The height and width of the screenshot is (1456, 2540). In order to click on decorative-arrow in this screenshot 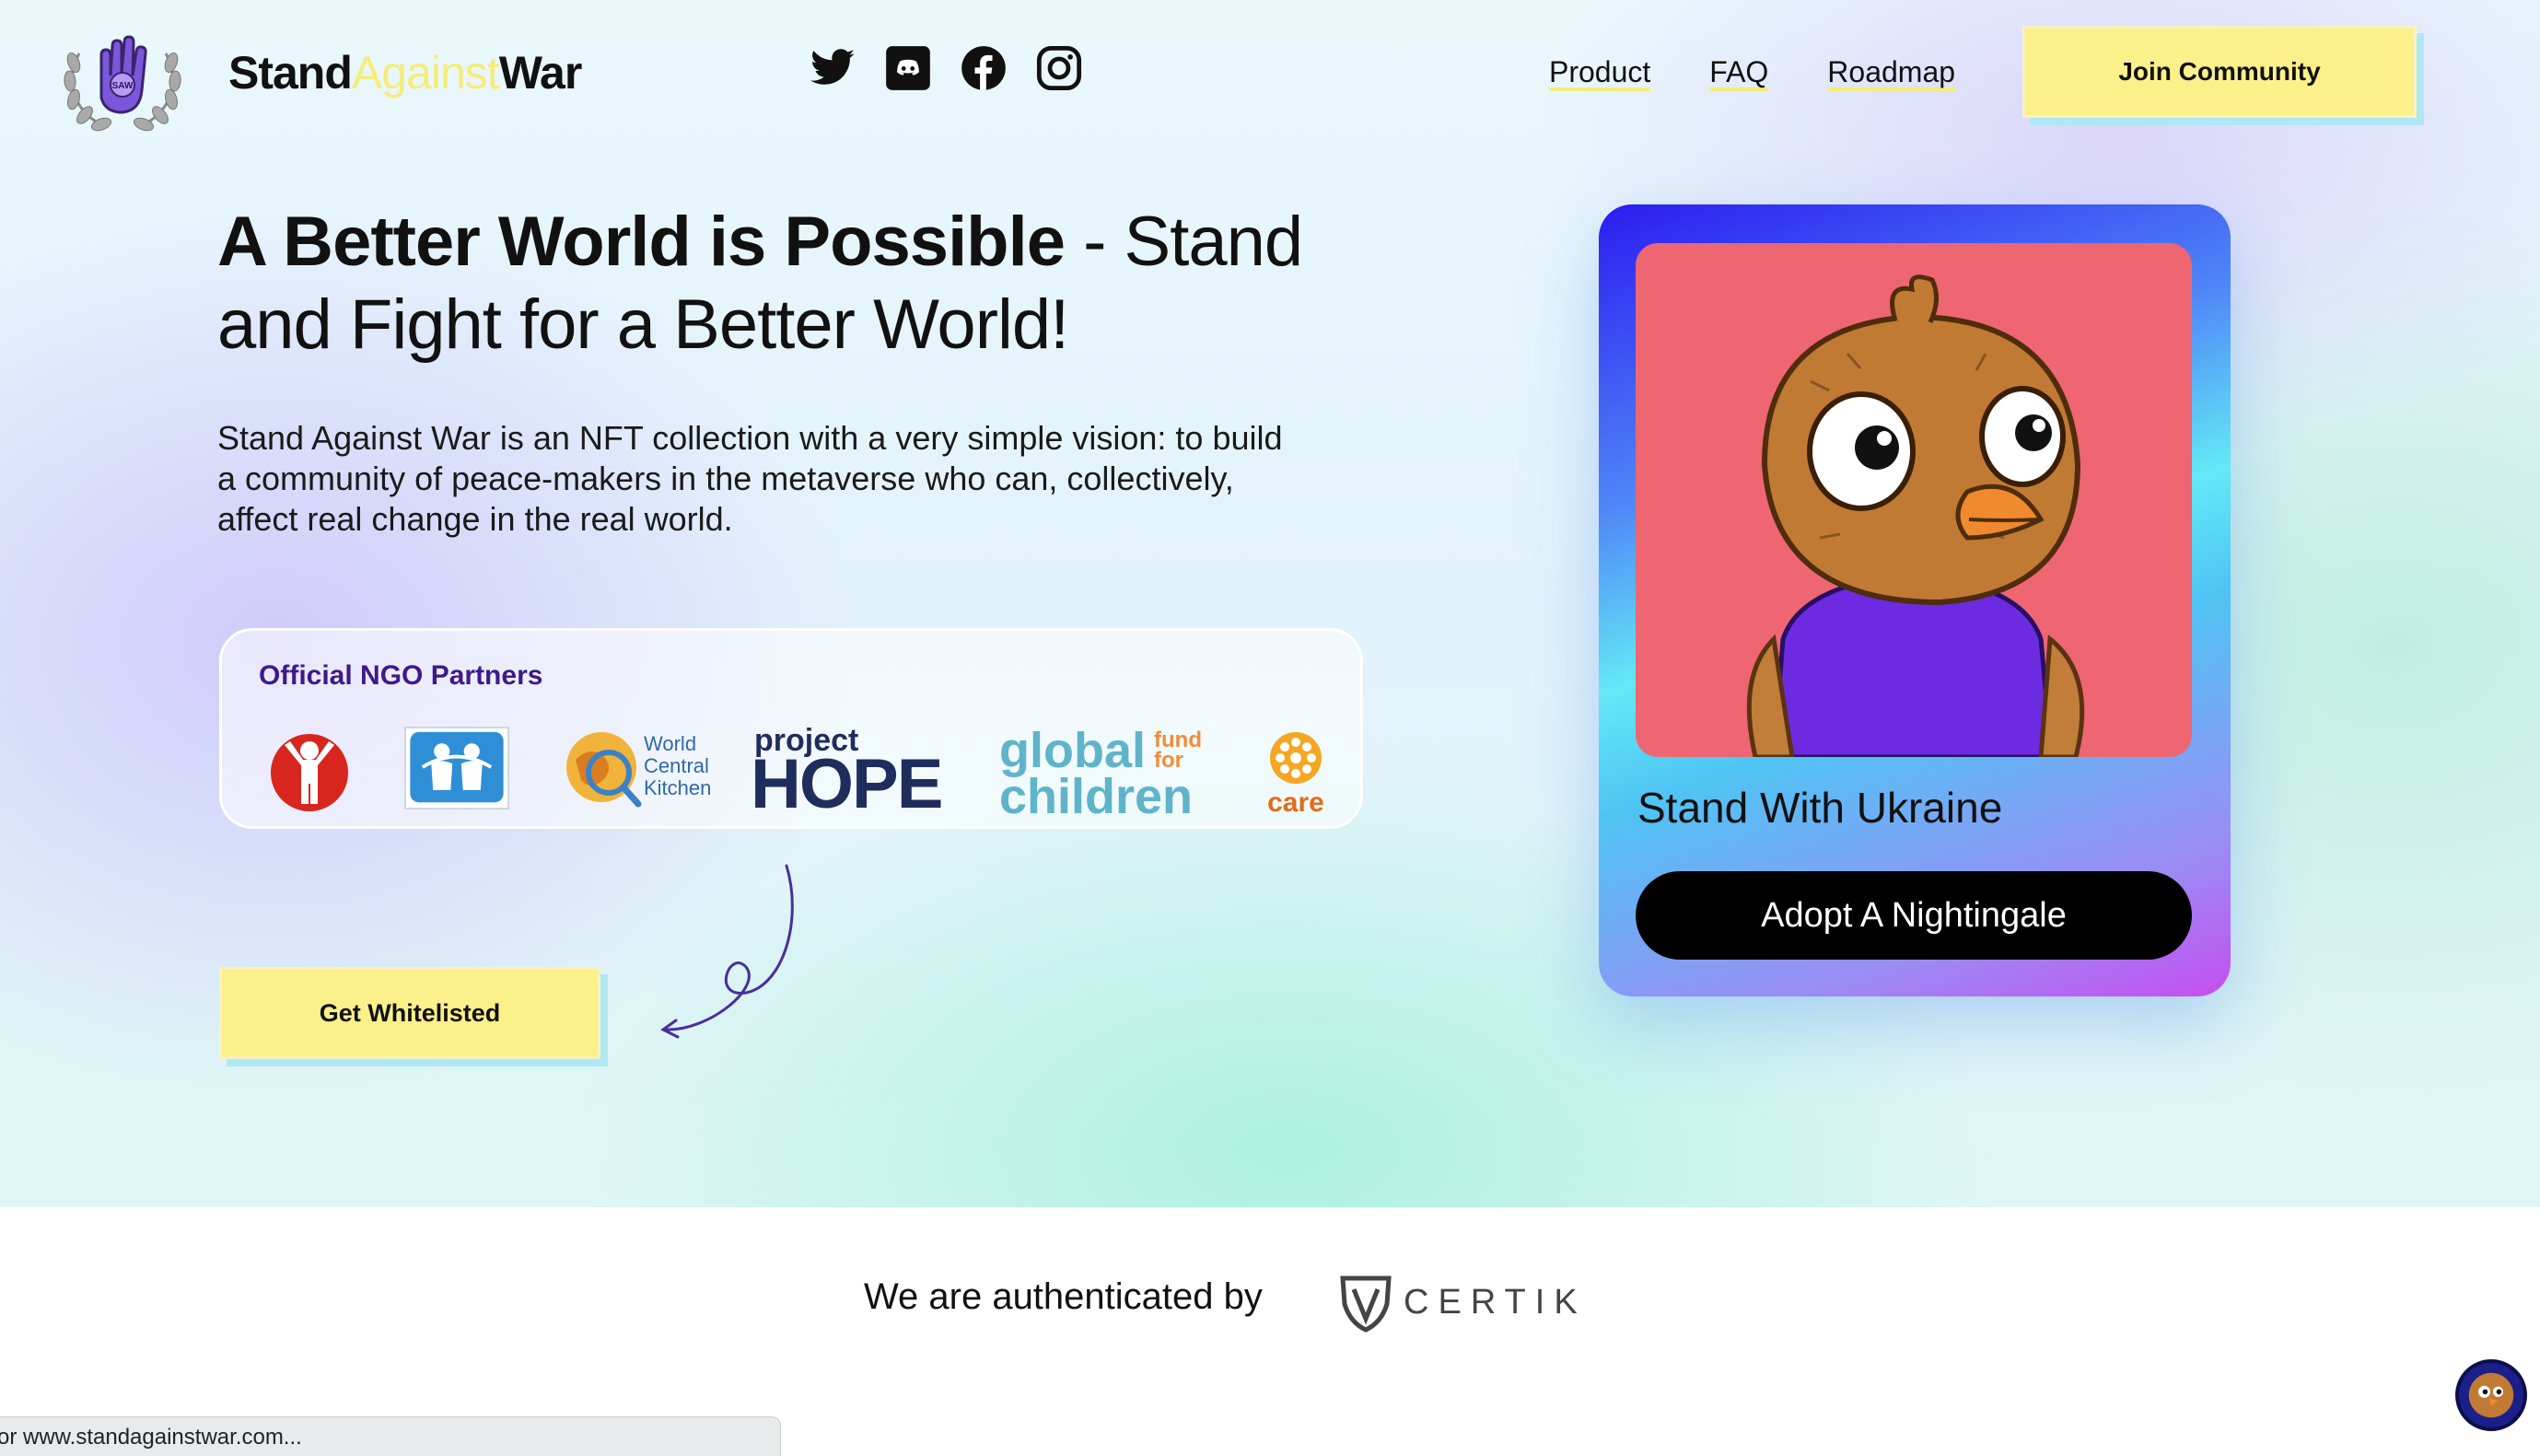, I will do `click(727, 951)`.